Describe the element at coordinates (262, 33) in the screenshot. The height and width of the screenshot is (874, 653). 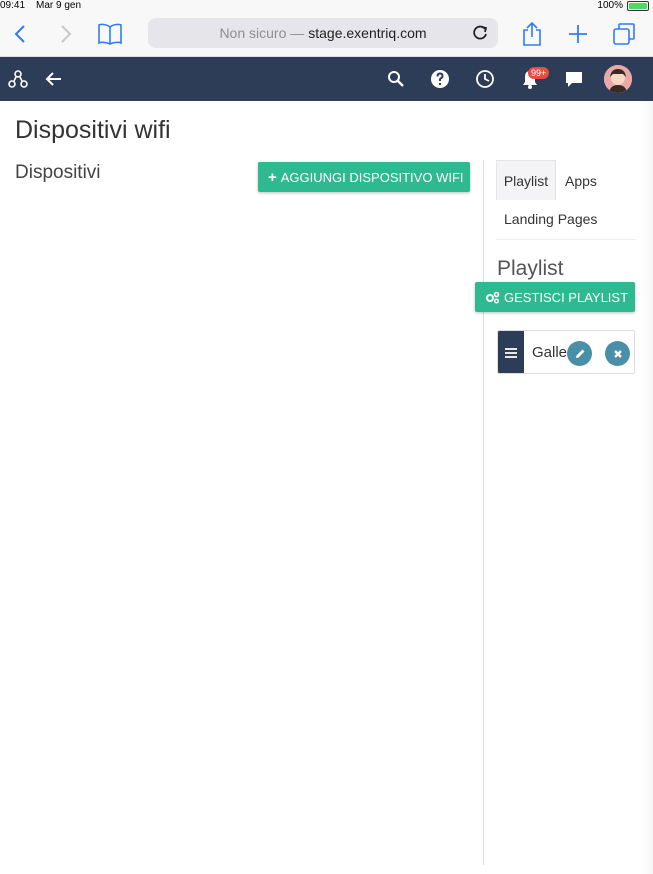
I see `url-security-label: Non sicuro —` at that location.